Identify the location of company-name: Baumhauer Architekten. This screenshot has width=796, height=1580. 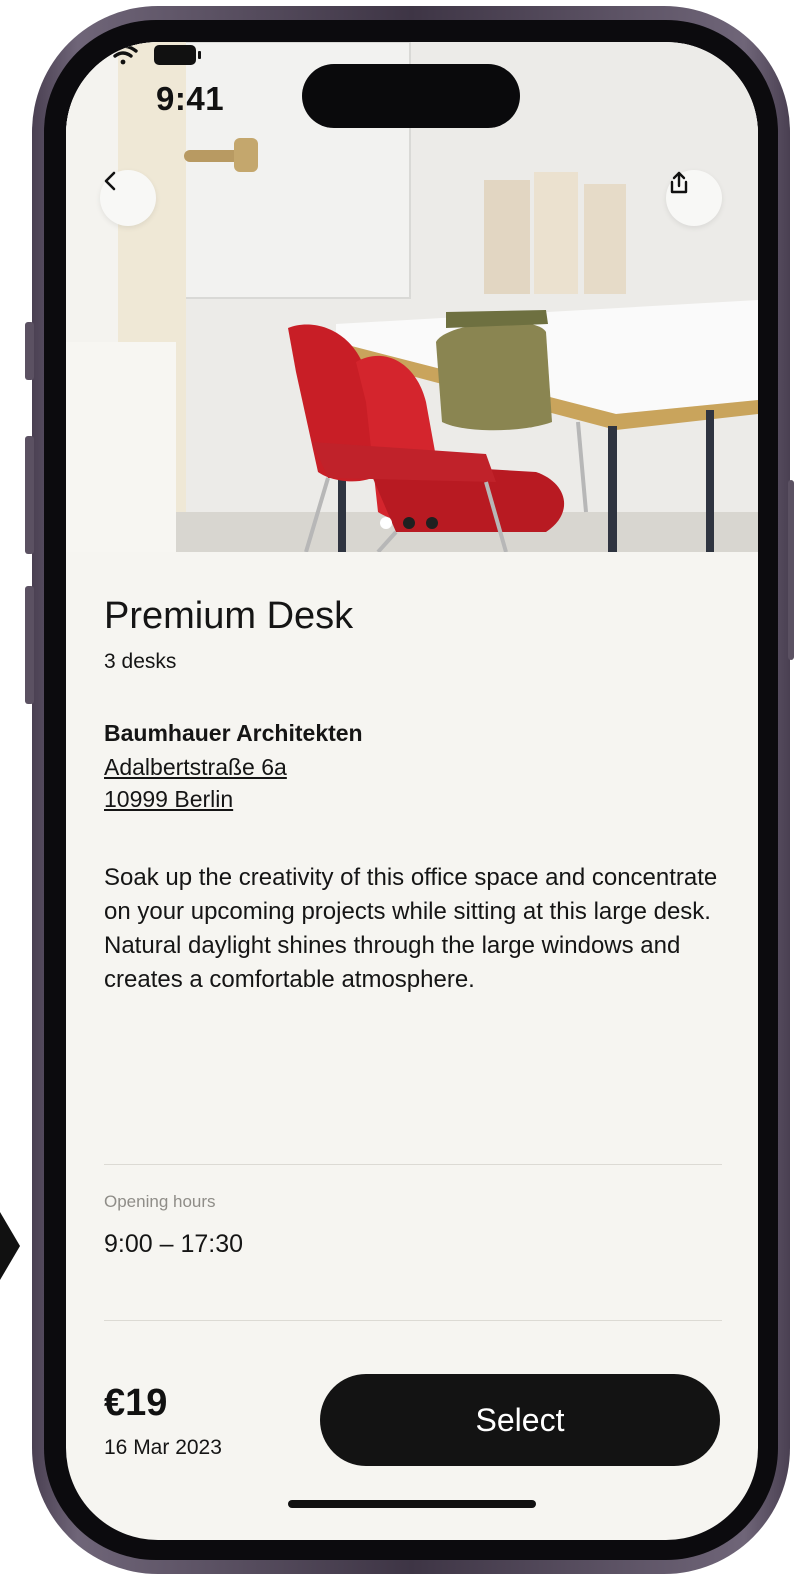
(233, 733).